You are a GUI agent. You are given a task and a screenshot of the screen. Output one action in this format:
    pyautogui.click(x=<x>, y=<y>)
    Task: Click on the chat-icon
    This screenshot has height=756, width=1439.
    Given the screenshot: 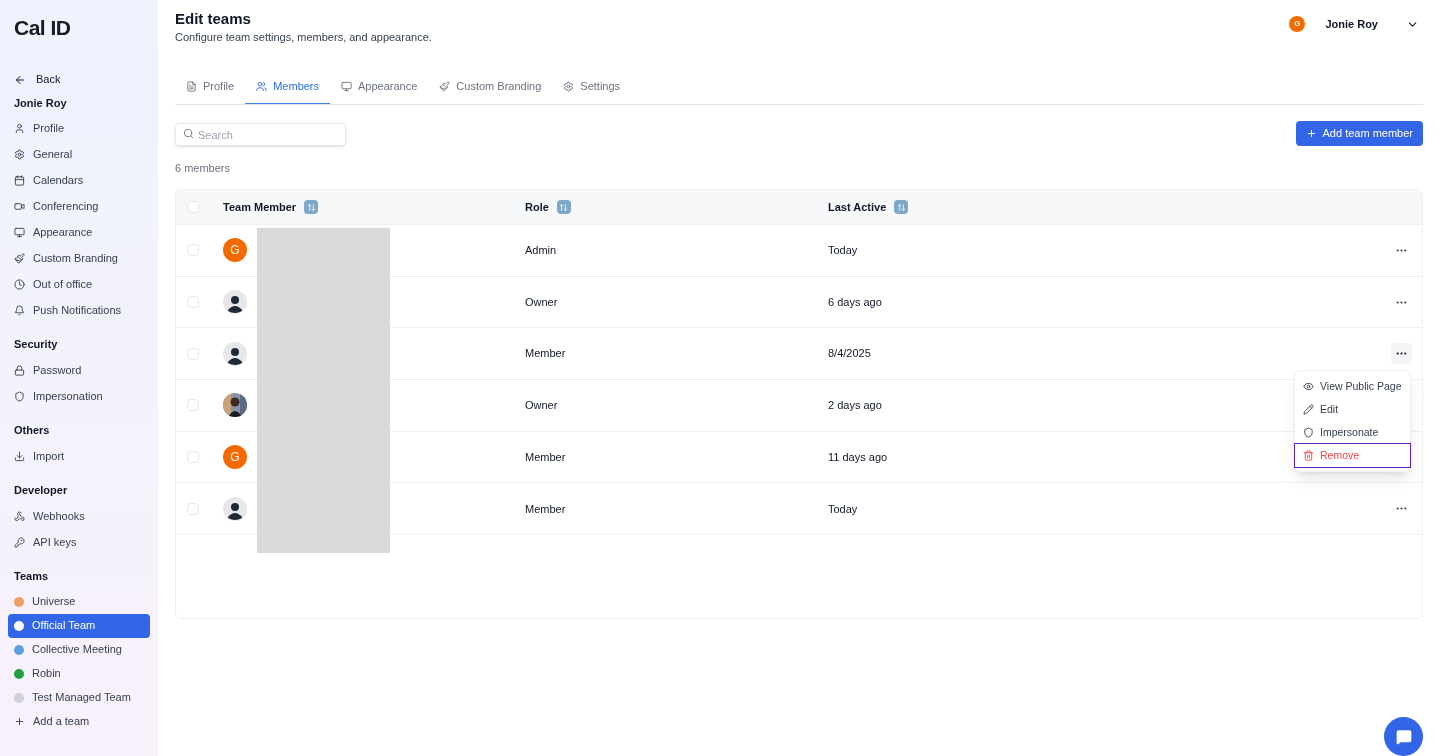 What is the action you would take?
    pyautogui.click(x=1403, y=736)
    